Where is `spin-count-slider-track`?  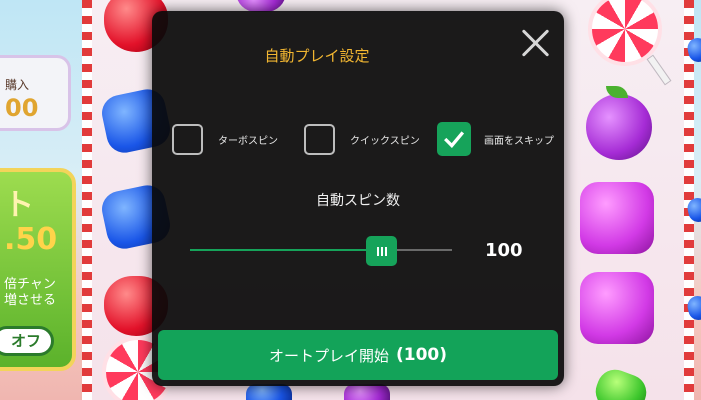
spin-count-slider-track is located at coordinates (321, 250).